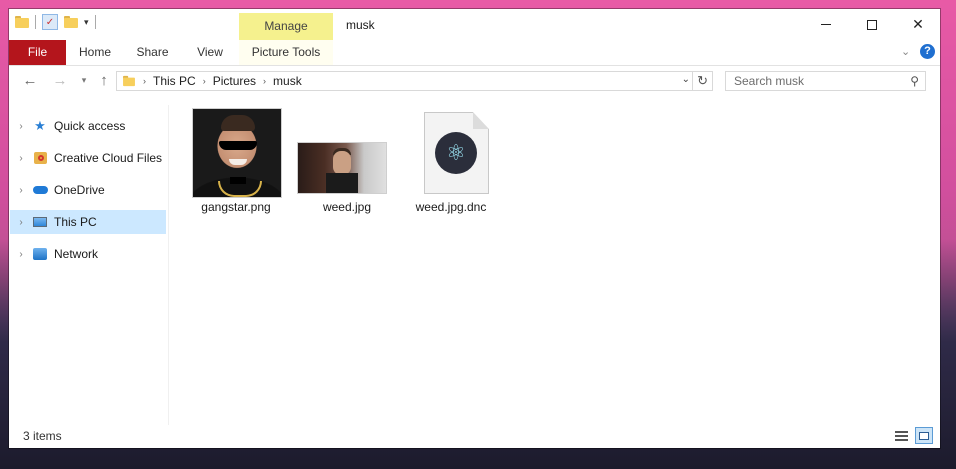 This screenshot has height=469, width=956. What do you see at coordinates (40, 158) in the screenshot?
I see `creative-cloud-icon` at bounding box center [40, 158].